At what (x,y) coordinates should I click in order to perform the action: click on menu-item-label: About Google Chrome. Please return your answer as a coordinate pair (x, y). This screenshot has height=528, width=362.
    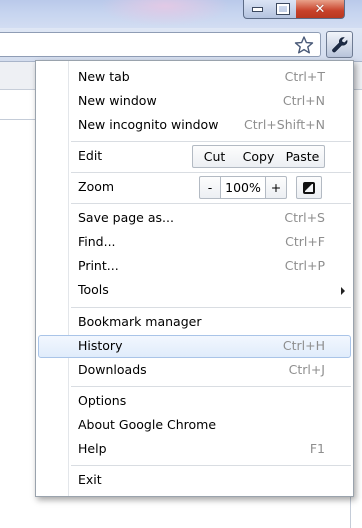
    Looking at the image, I should click on (147, 424).